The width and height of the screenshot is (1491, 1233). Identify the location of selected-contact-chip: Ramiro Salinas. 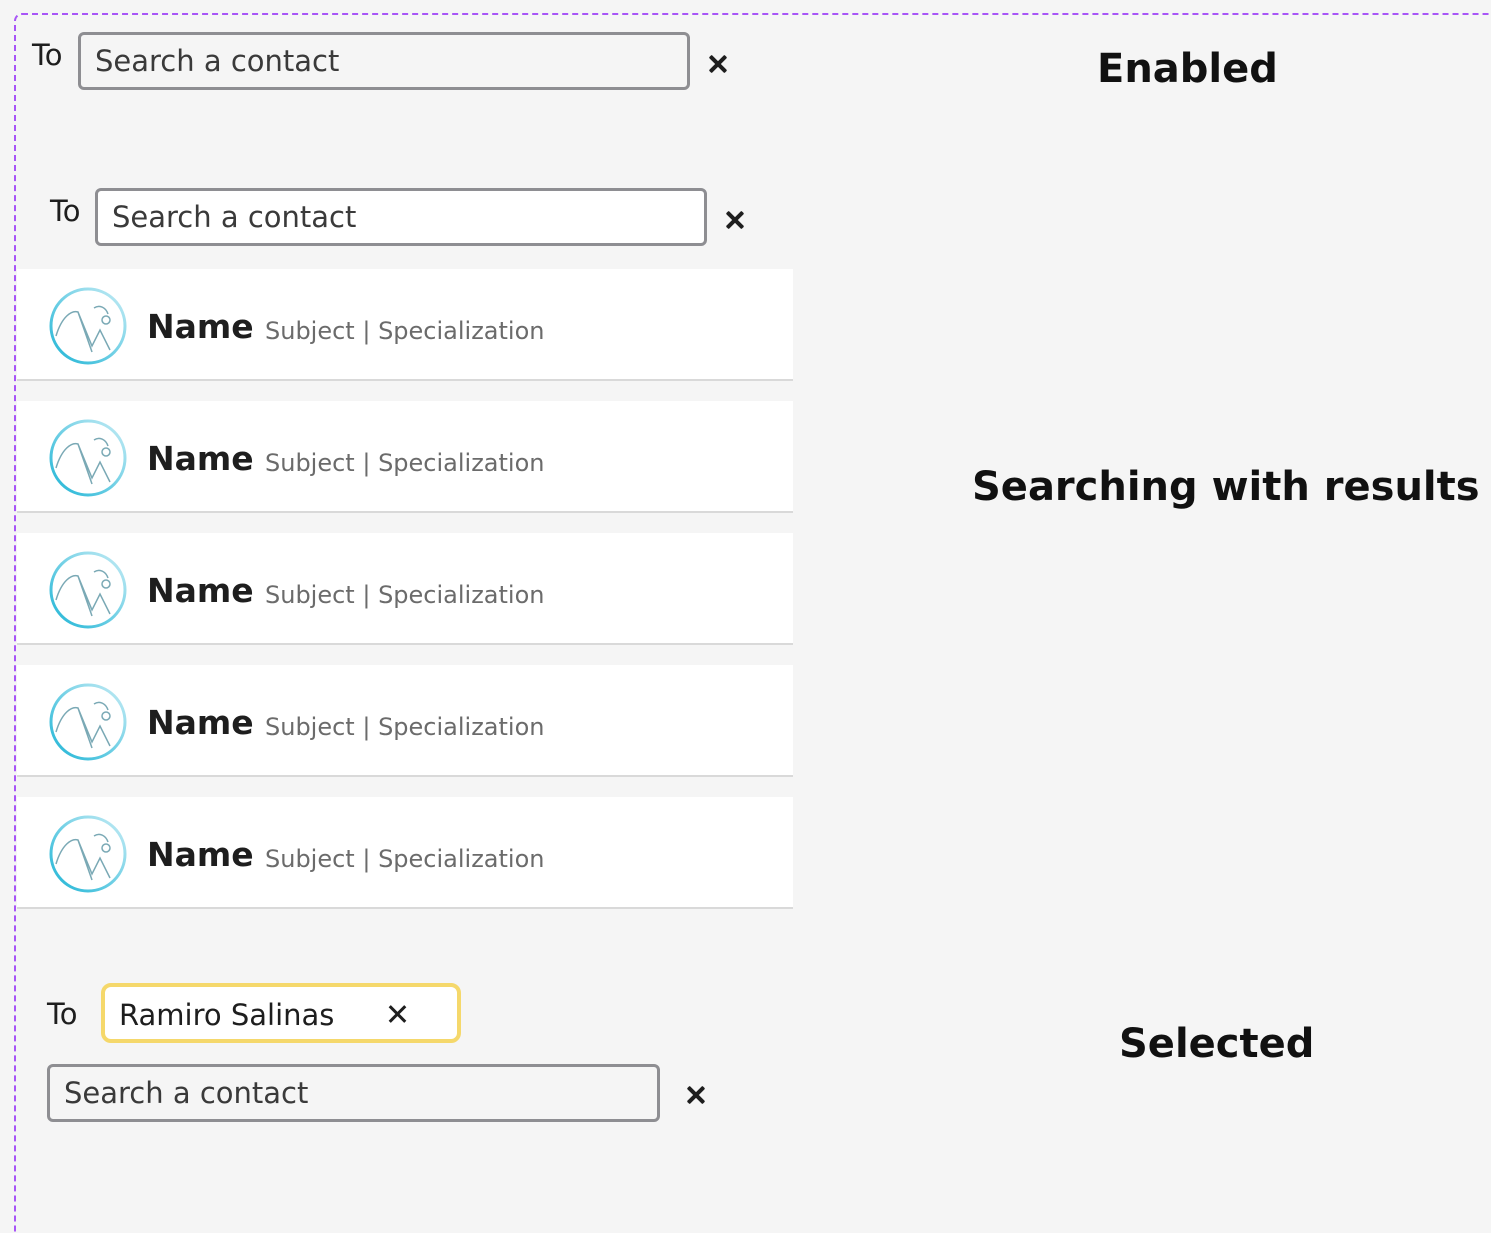
(281, 1013).